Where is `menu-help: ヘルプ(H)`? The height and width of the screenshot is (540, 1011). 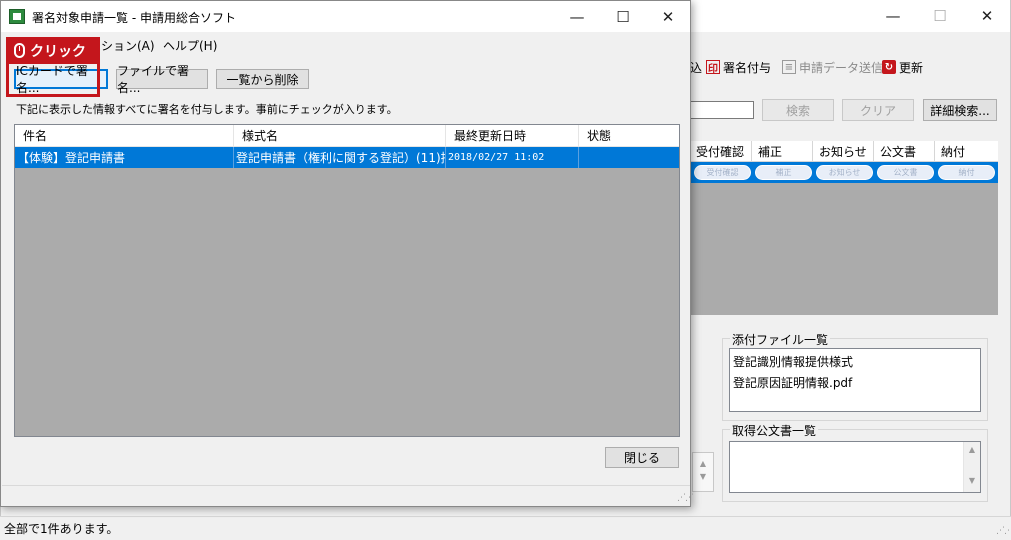 menu-help: ヘルプ(H) is located at coordinates (190, 45).